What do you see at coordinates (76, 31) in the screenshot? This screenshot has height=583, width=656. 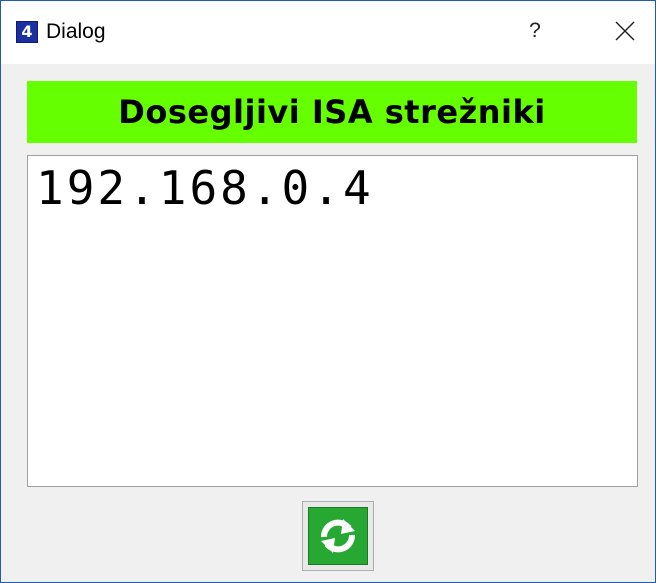 I see `window-title: Dialog` at bounding box center [76, 31].